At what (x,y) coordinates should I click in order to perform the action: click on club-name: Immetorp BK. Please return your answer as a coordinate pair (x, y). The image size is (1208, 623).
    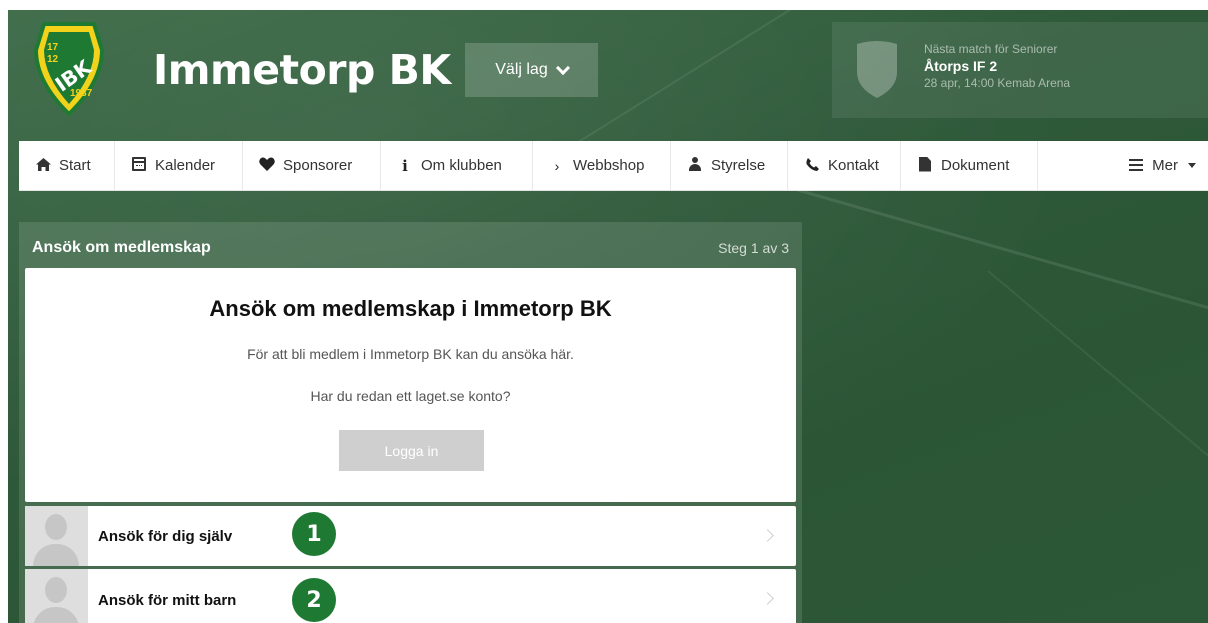
    Looking at the image, I should click on (302, 70).